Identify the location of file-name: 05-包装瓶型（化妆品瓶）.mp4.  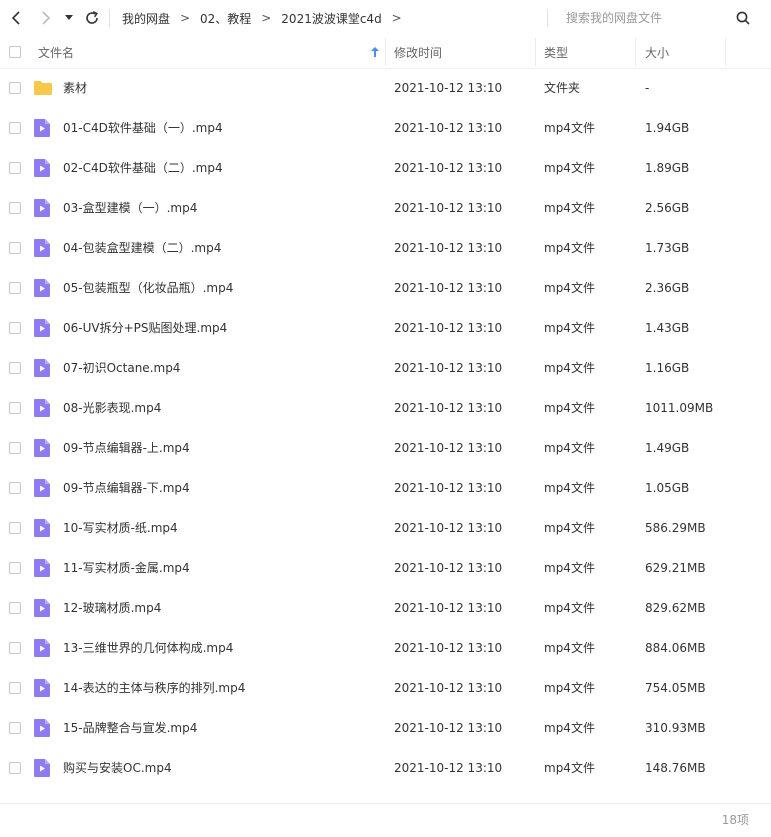
(148, 288).